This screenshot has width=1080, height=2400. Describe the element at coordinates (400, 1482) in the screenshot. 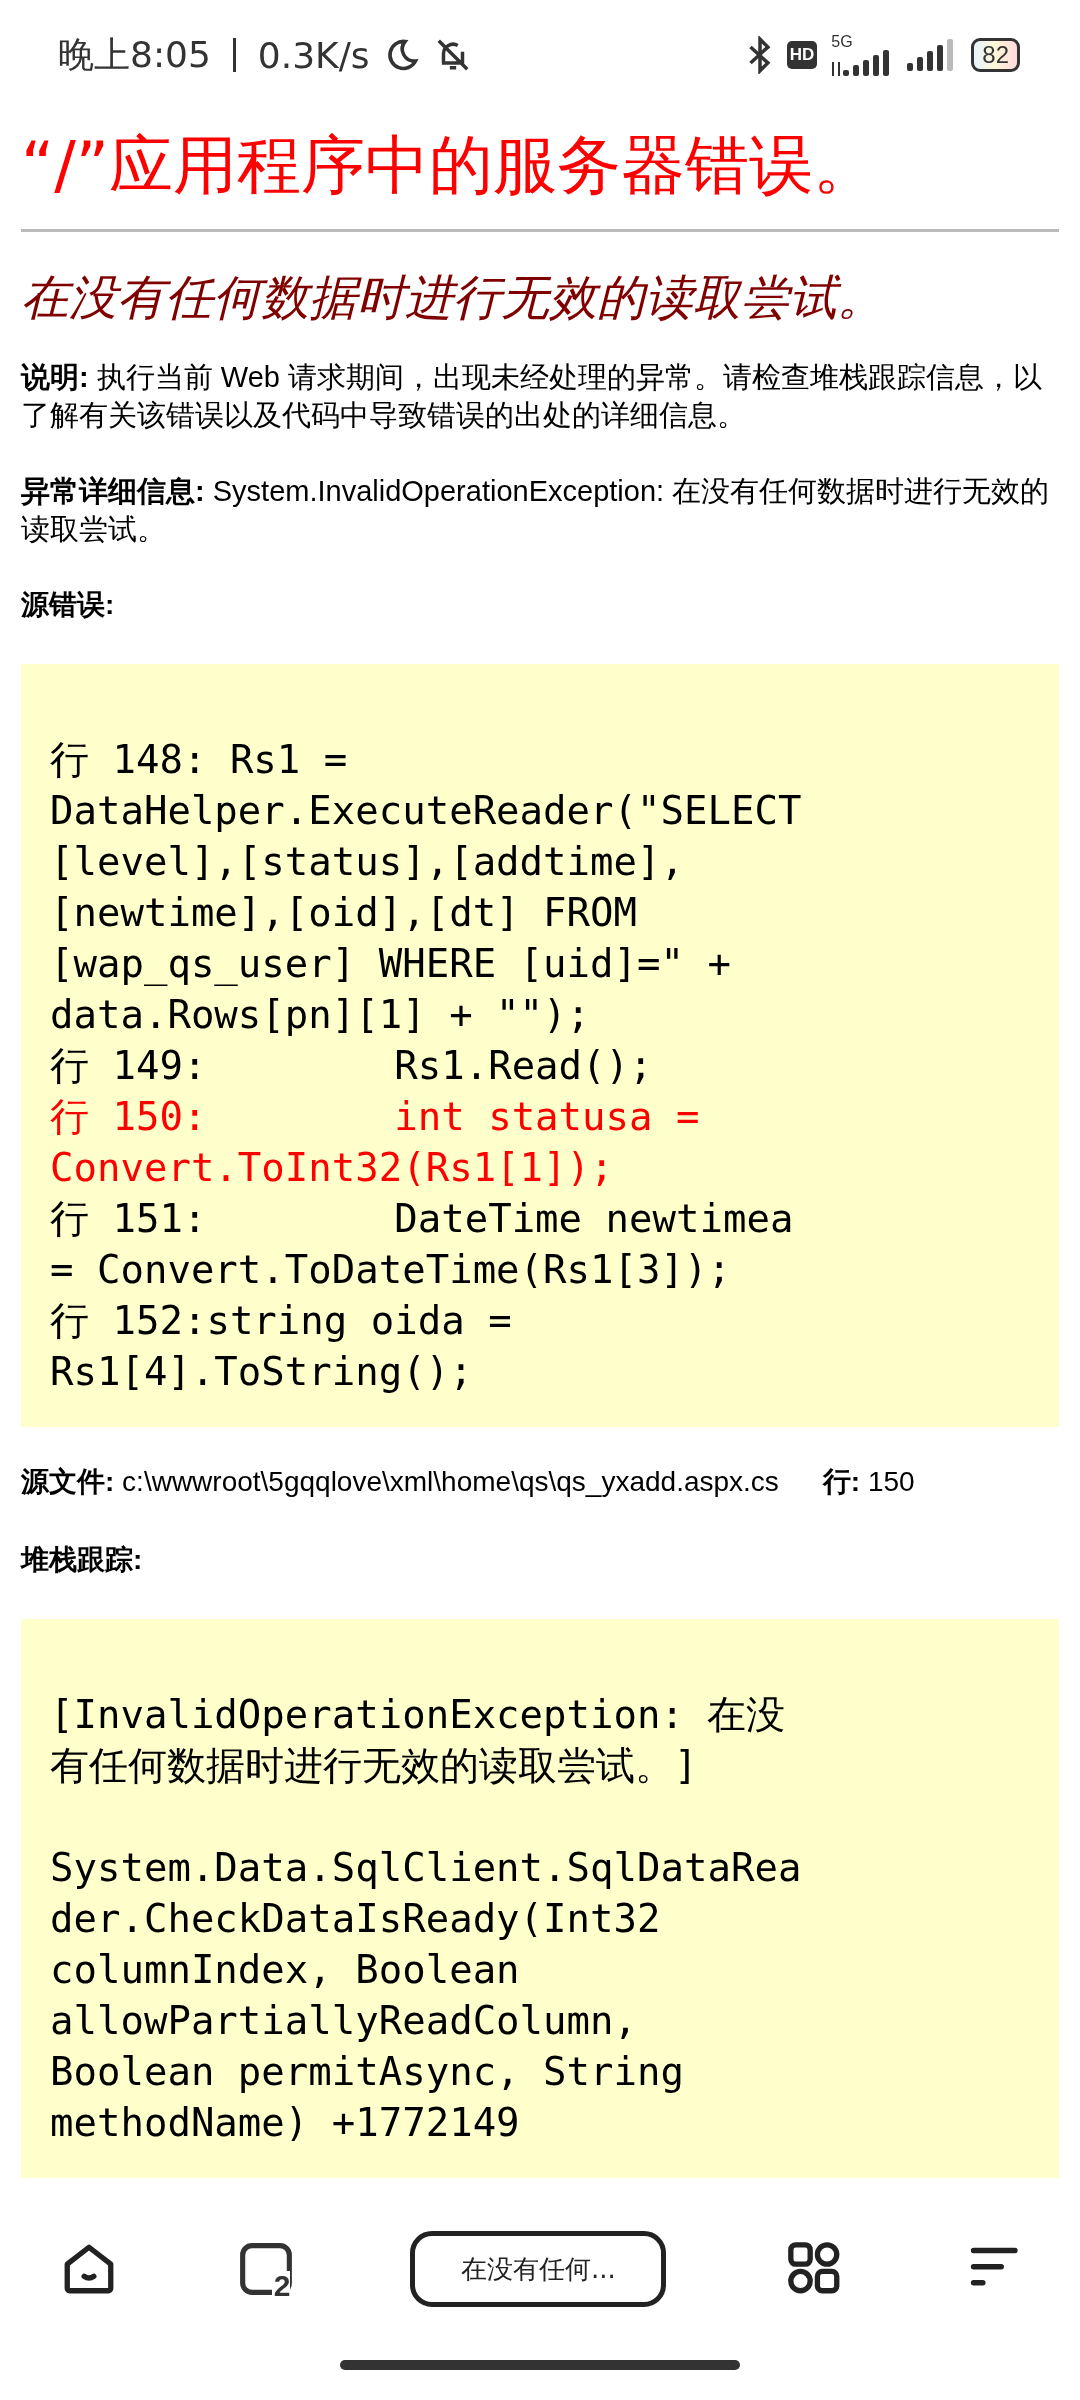

I see `source-file-text: 源文件: c:\wwwroot\5gqqlove\xml\home\qs\qs_yxadd.aspx.cs` at that location.